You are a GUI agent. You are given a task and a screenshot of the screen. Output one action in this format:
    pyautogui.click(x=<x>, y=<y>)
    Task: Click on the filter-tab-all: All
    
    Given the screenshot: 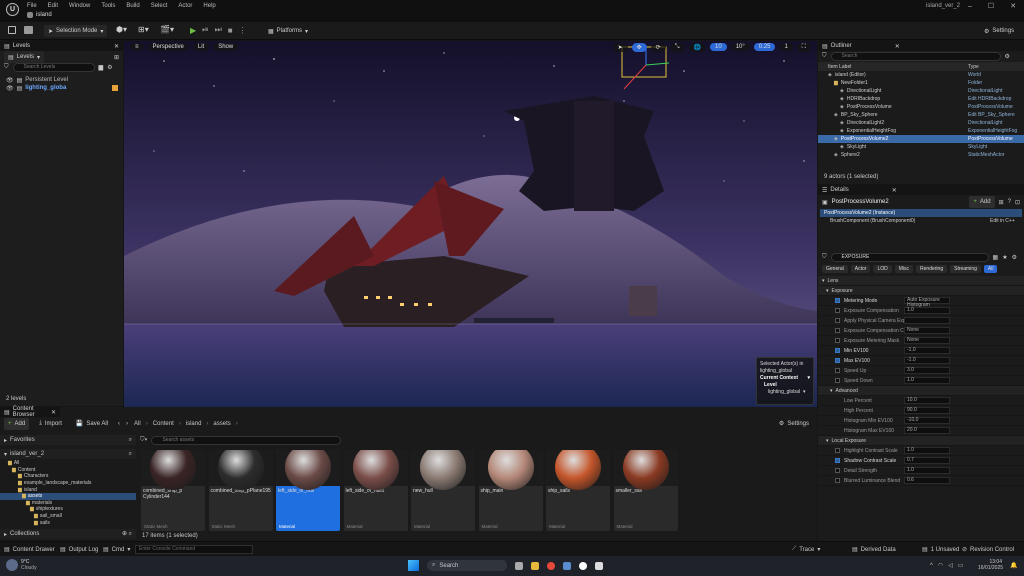 What is the action you would take?
    pyautogui.click(x=990, y=269)
    